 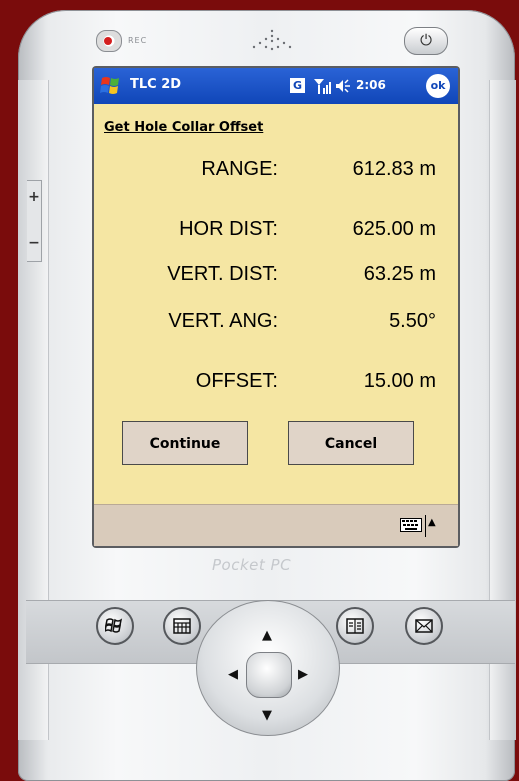 What do you see at coordinates (252, 565) in the screenshot?
I see `pocket-pc-logo: Pocket PC` at bounding box center [252, 565].